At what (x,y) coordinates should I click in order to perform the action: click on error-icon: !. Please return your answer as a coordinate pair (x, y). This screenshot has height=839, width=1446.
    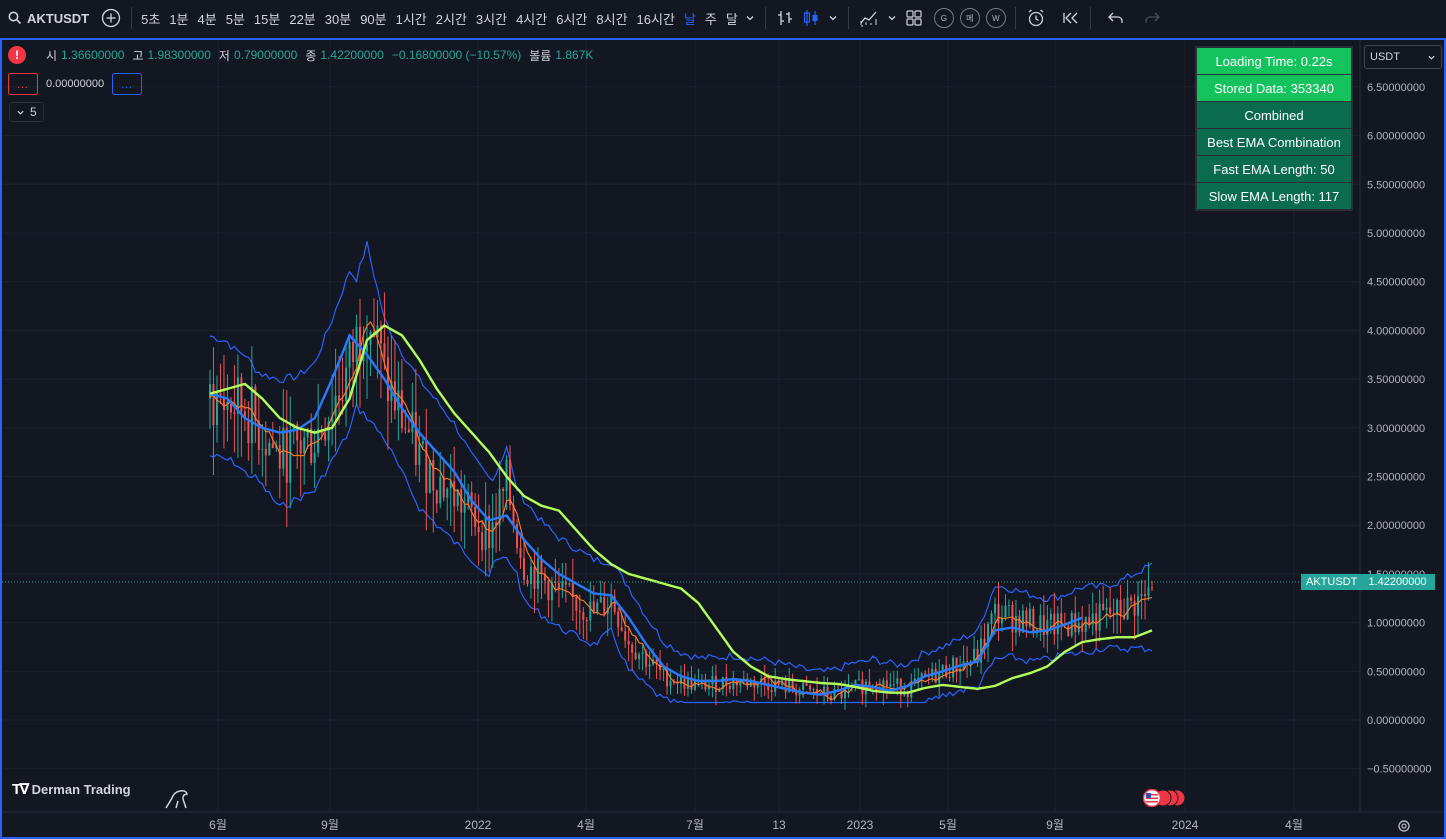
    Looking at the image, I should click on (17, 55).